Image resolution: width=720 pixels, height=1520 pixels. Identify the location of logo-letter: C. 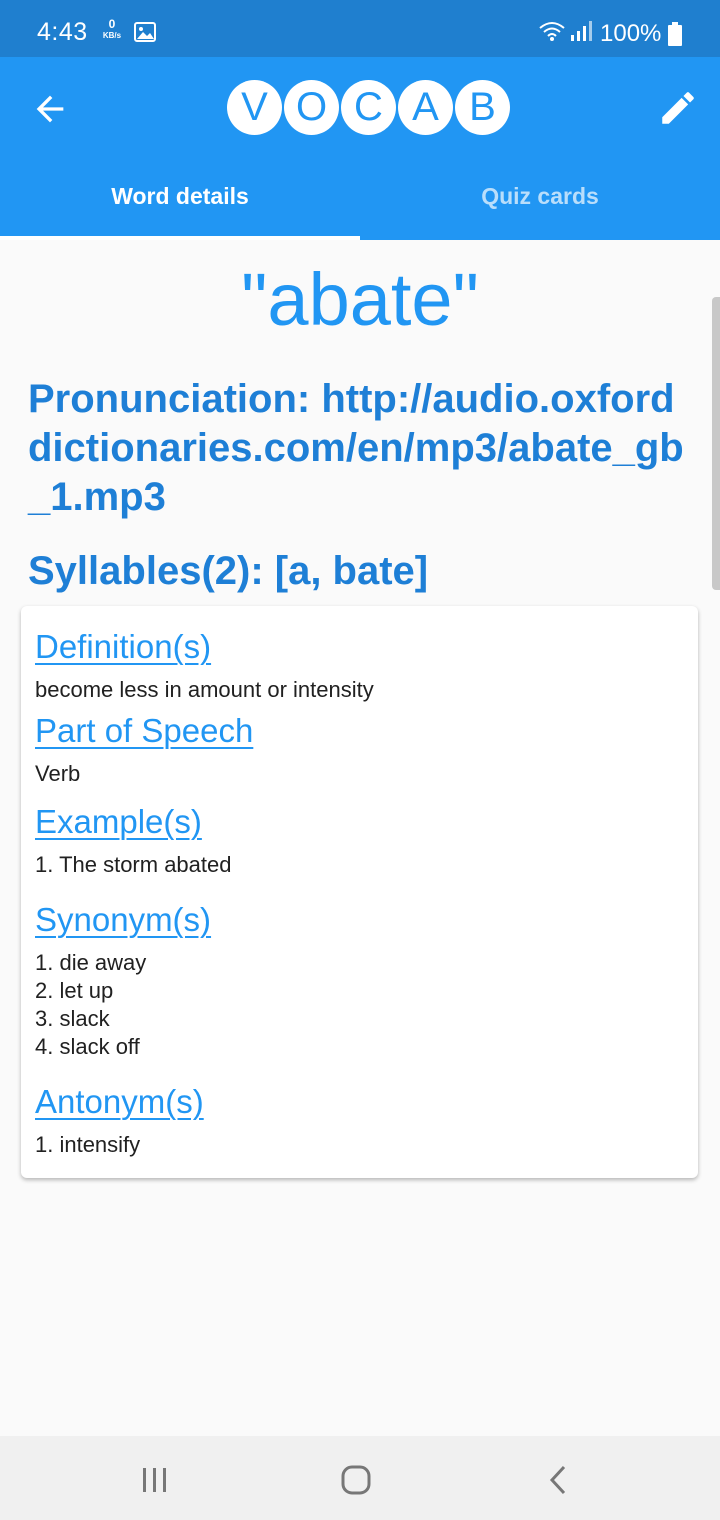
(368, 107).